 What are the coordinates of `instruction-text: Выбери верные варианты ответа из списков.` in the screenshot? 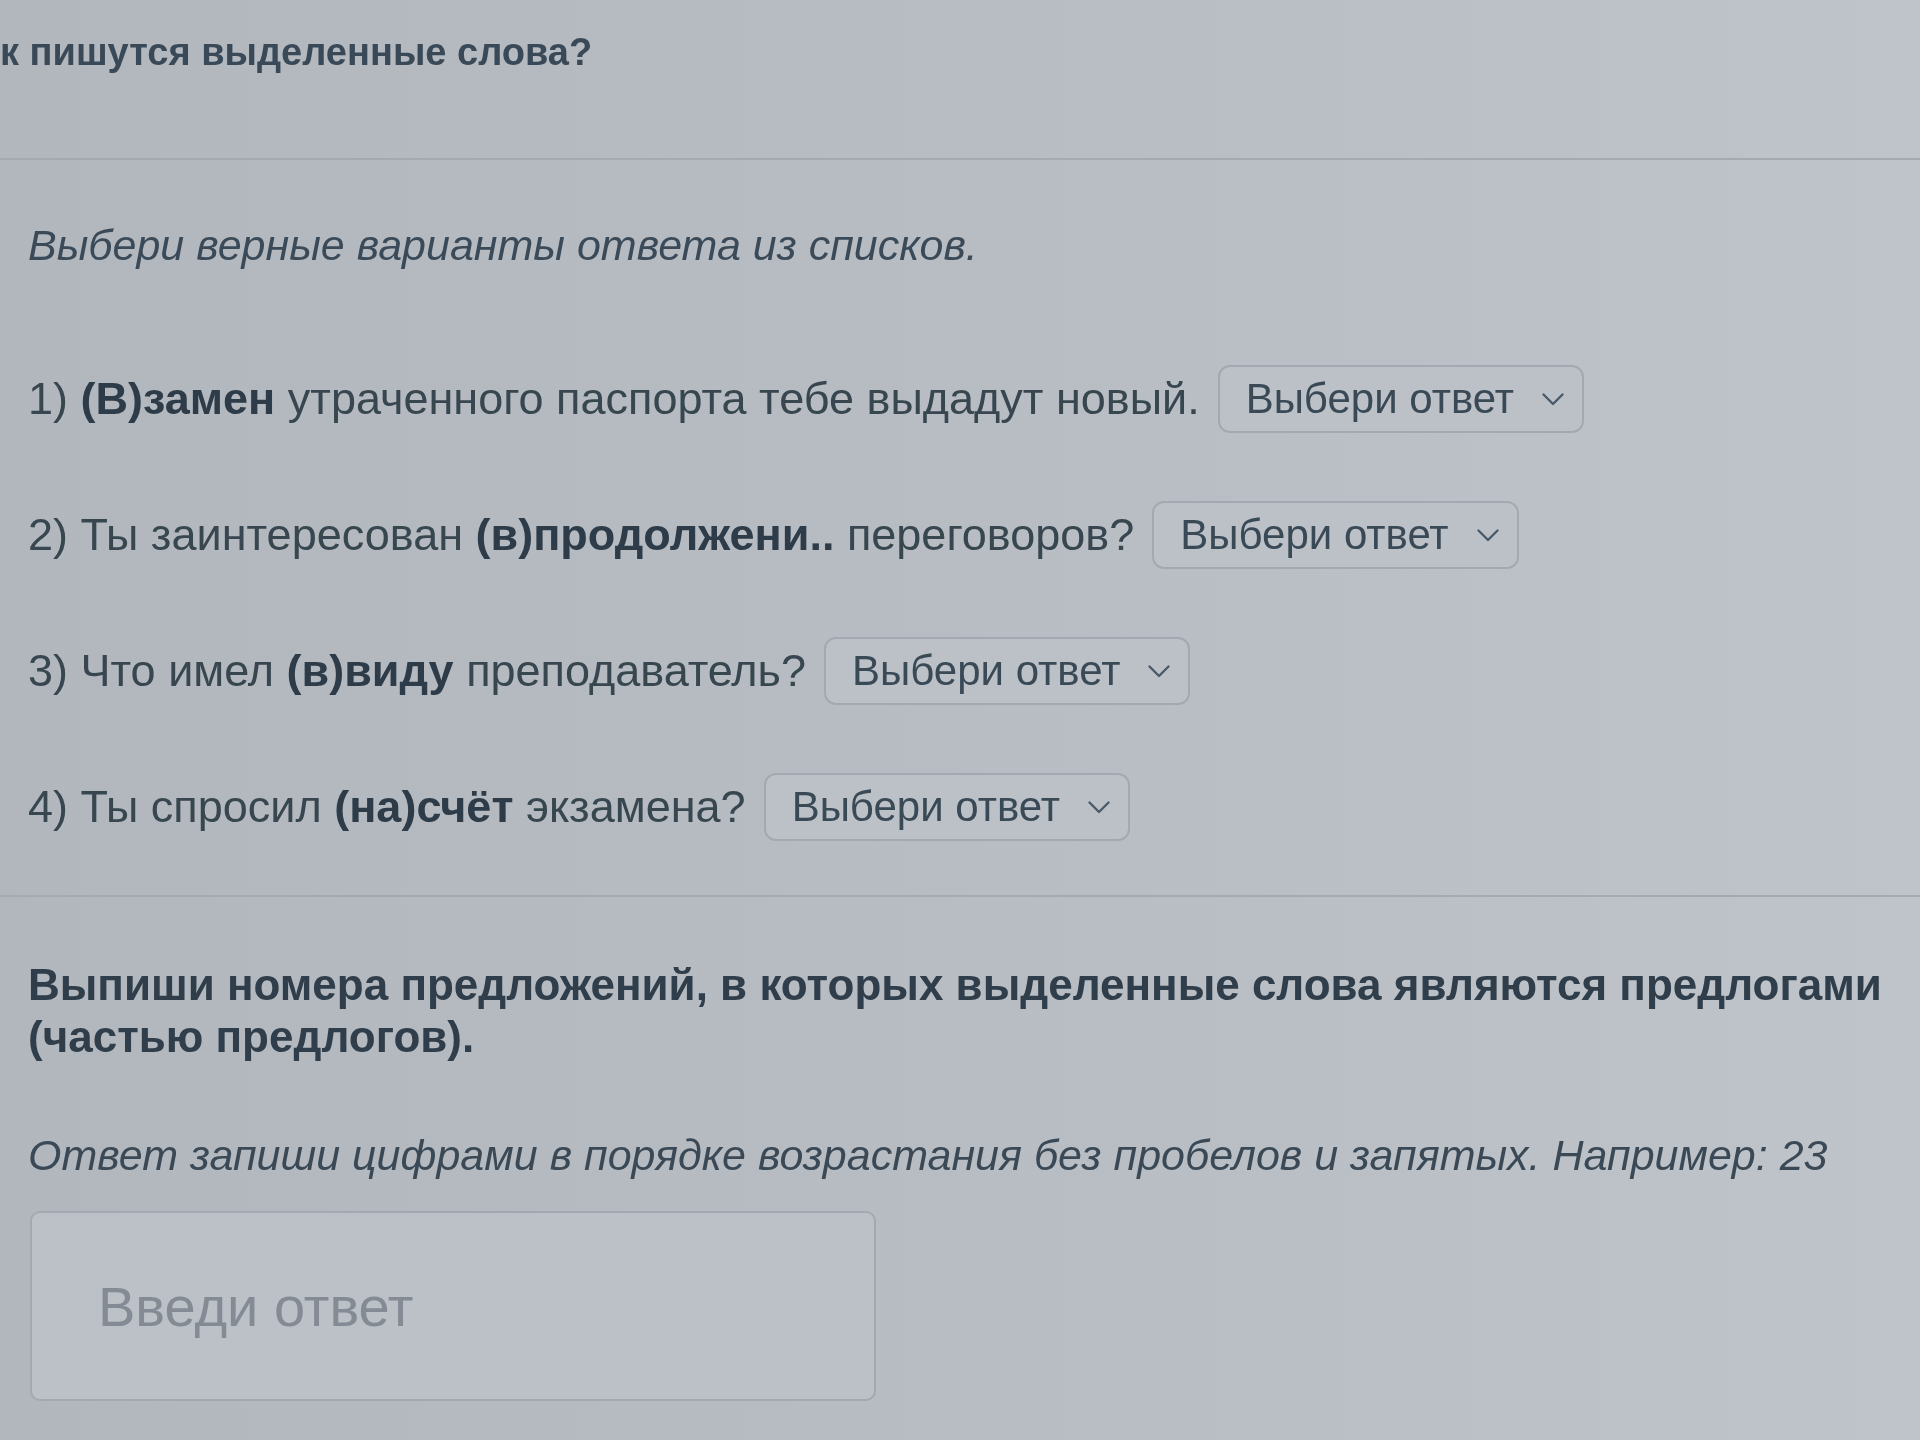 It's located at (503, 245).